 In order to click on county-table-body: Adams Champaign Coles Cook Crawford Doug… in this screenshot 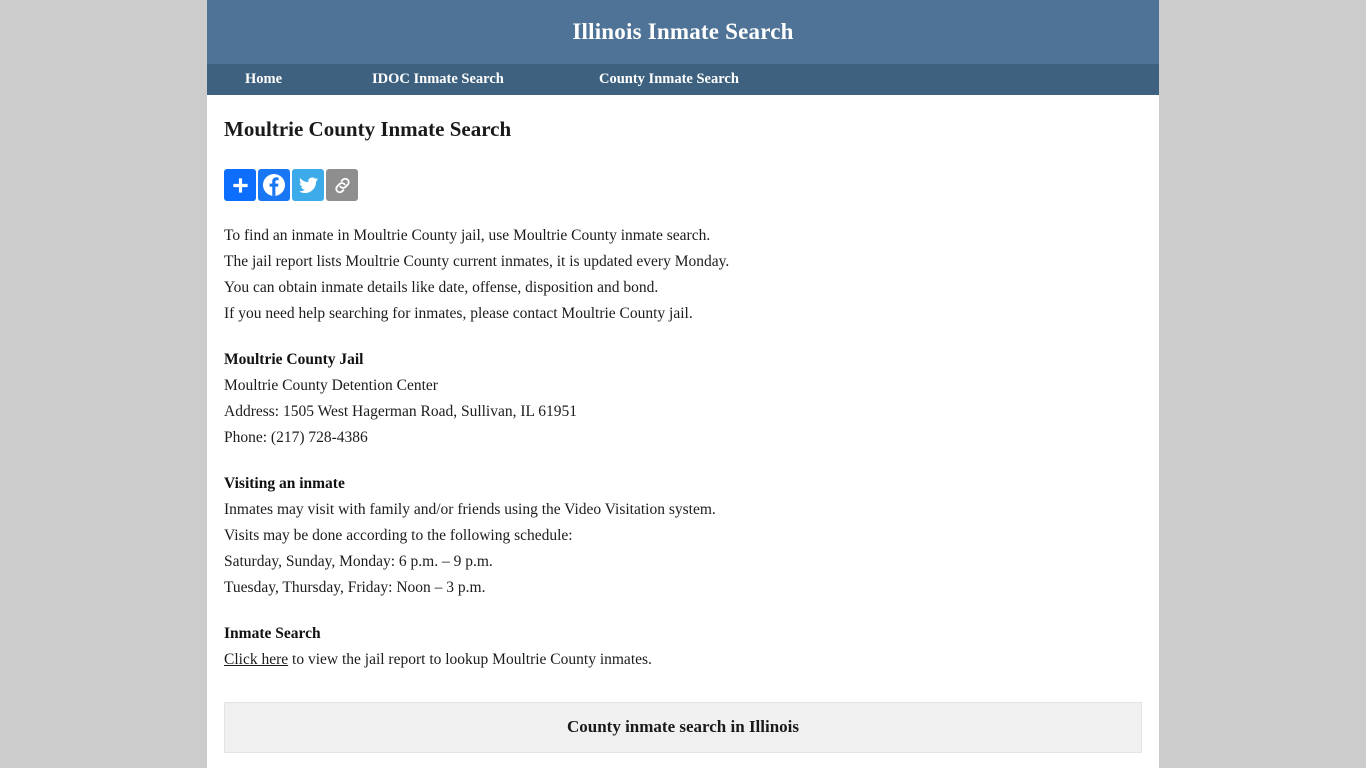, I will do `click(683, 760)`.